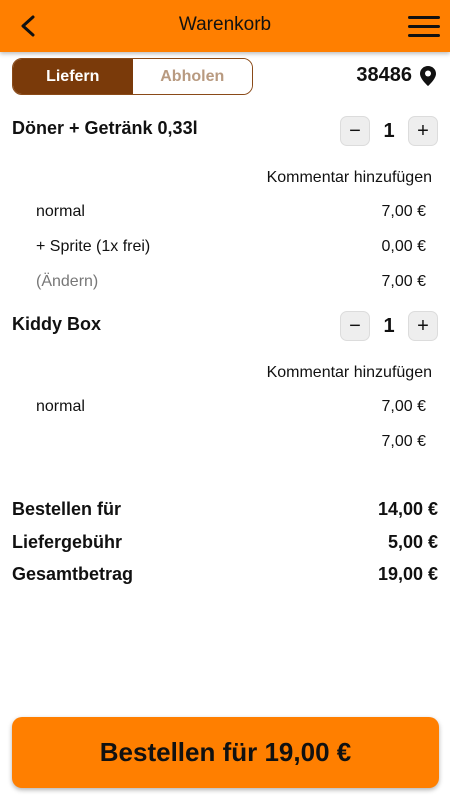 This screenshot has height=800, width=450. Describe the element at coordinates (428, 75) in the screenshot. I see `location-pin-icon` at that location.